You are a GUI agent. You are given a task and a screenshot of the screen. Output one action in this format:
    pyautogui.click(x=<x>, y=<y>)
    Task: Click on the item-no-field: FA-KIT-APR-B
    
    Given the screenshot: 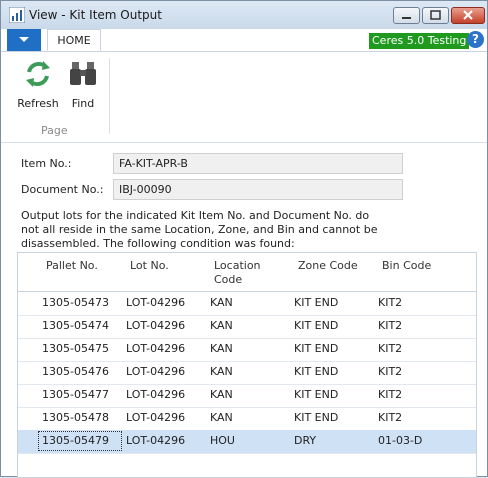 What is the action you would take?
    pyautogui.click(x=258, y=163)
    